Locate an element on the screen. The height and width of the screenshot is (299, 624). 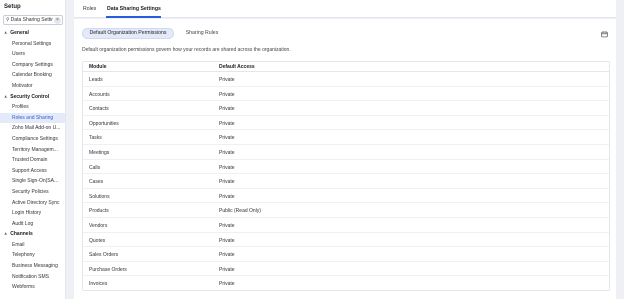
sidebar-item-label: Channels is located at coordinates (21, 234).